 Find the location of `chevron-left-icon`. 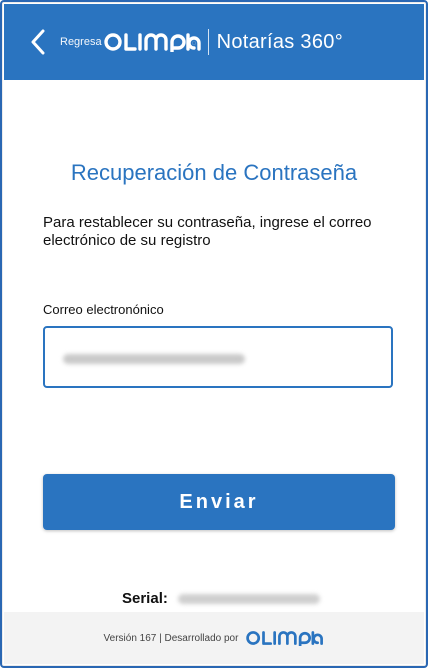

chevron-left-icon is located at coordinates (38, 42).